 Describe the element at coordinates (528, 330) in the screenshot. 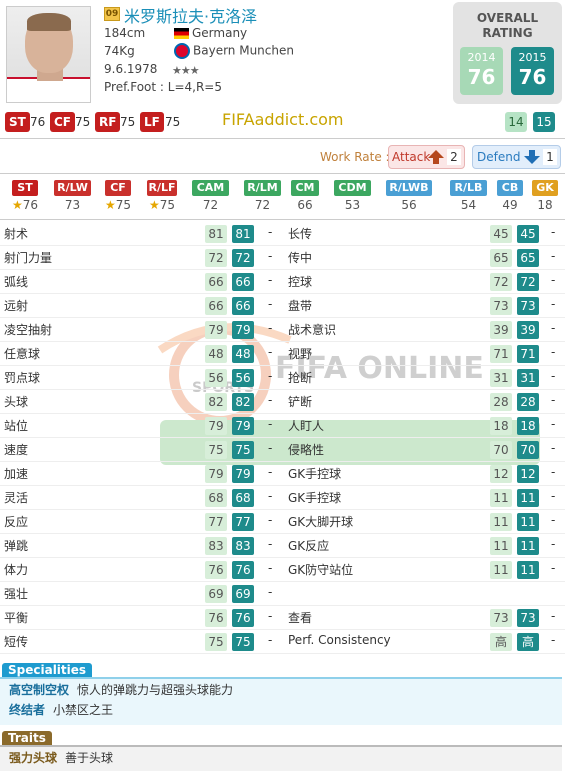

I see `stat-current: 39` at that location.